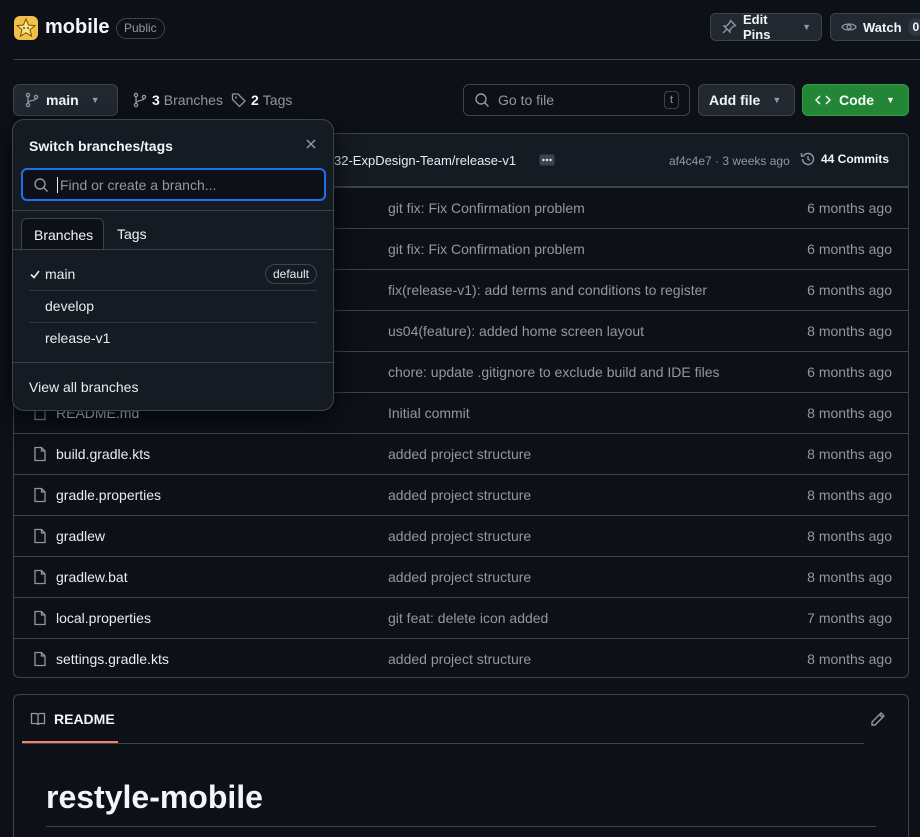 The height and width of the screenshot is (837, 920). Describe the element at coordinates (576, 100) in the screenshot. I see `go-to-file-input: Go to file t` at that location.